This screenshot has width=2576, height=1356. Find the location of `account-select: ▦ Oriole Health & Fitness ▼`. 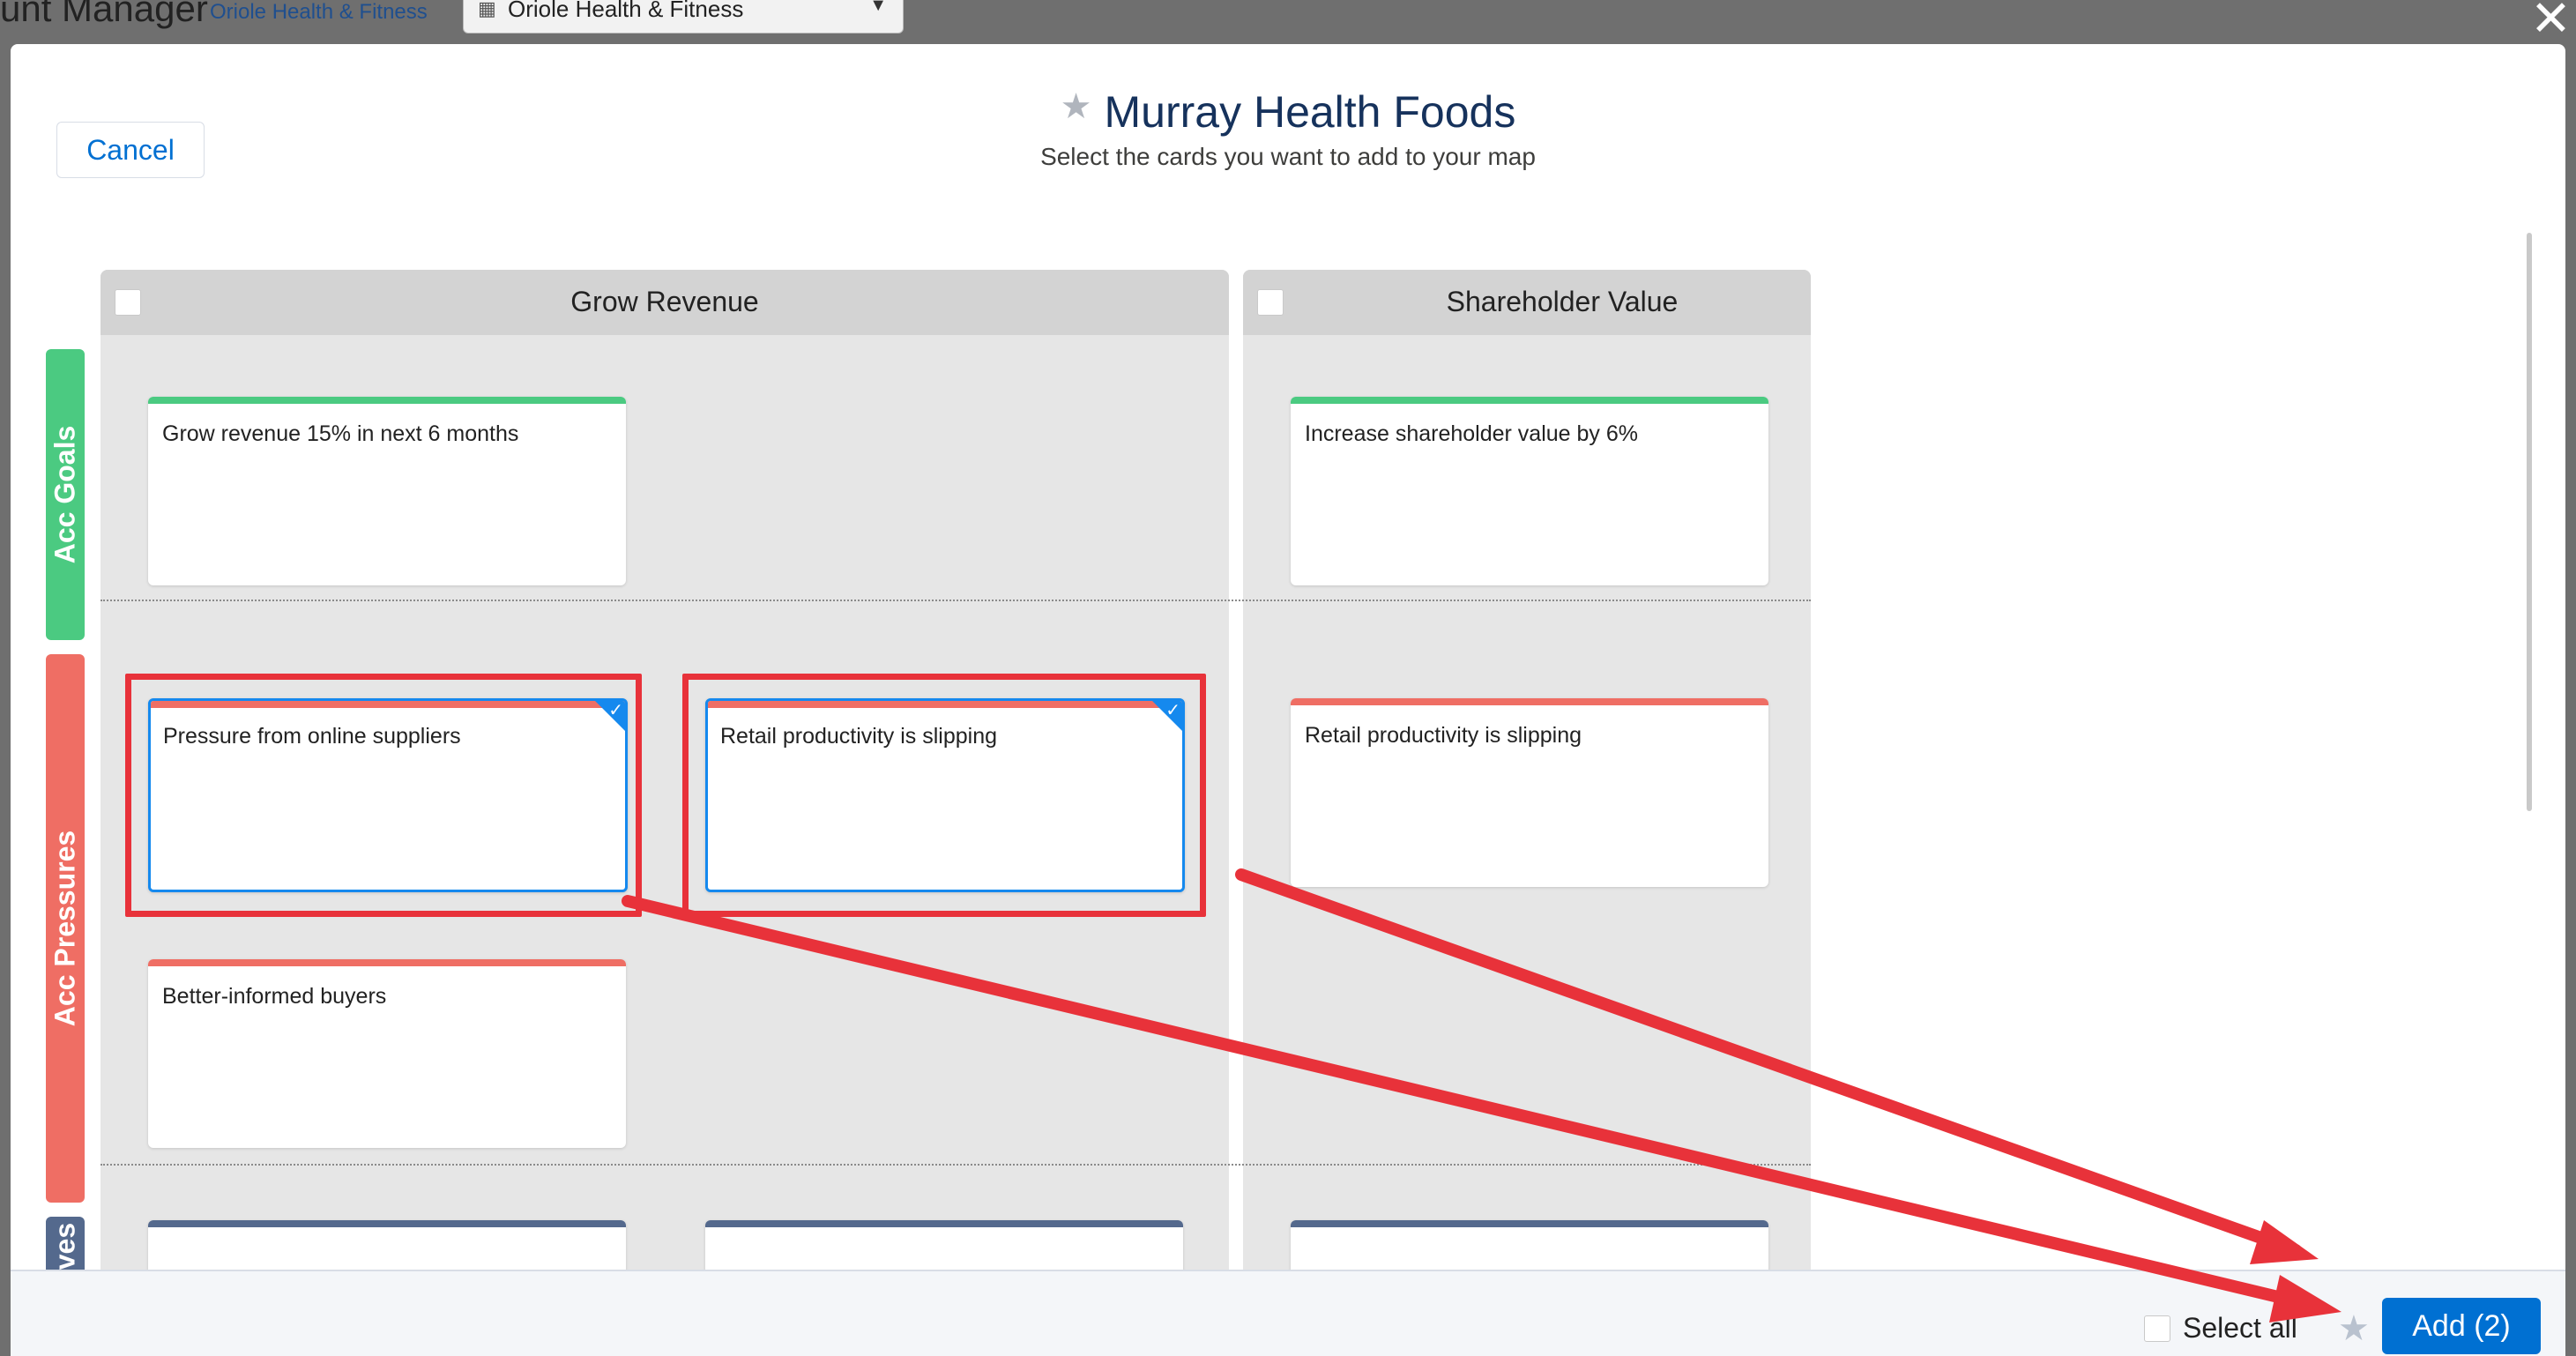

account-select: ▦ Oriole Health & Fitness ▼ is located at coordinates (683, 17).